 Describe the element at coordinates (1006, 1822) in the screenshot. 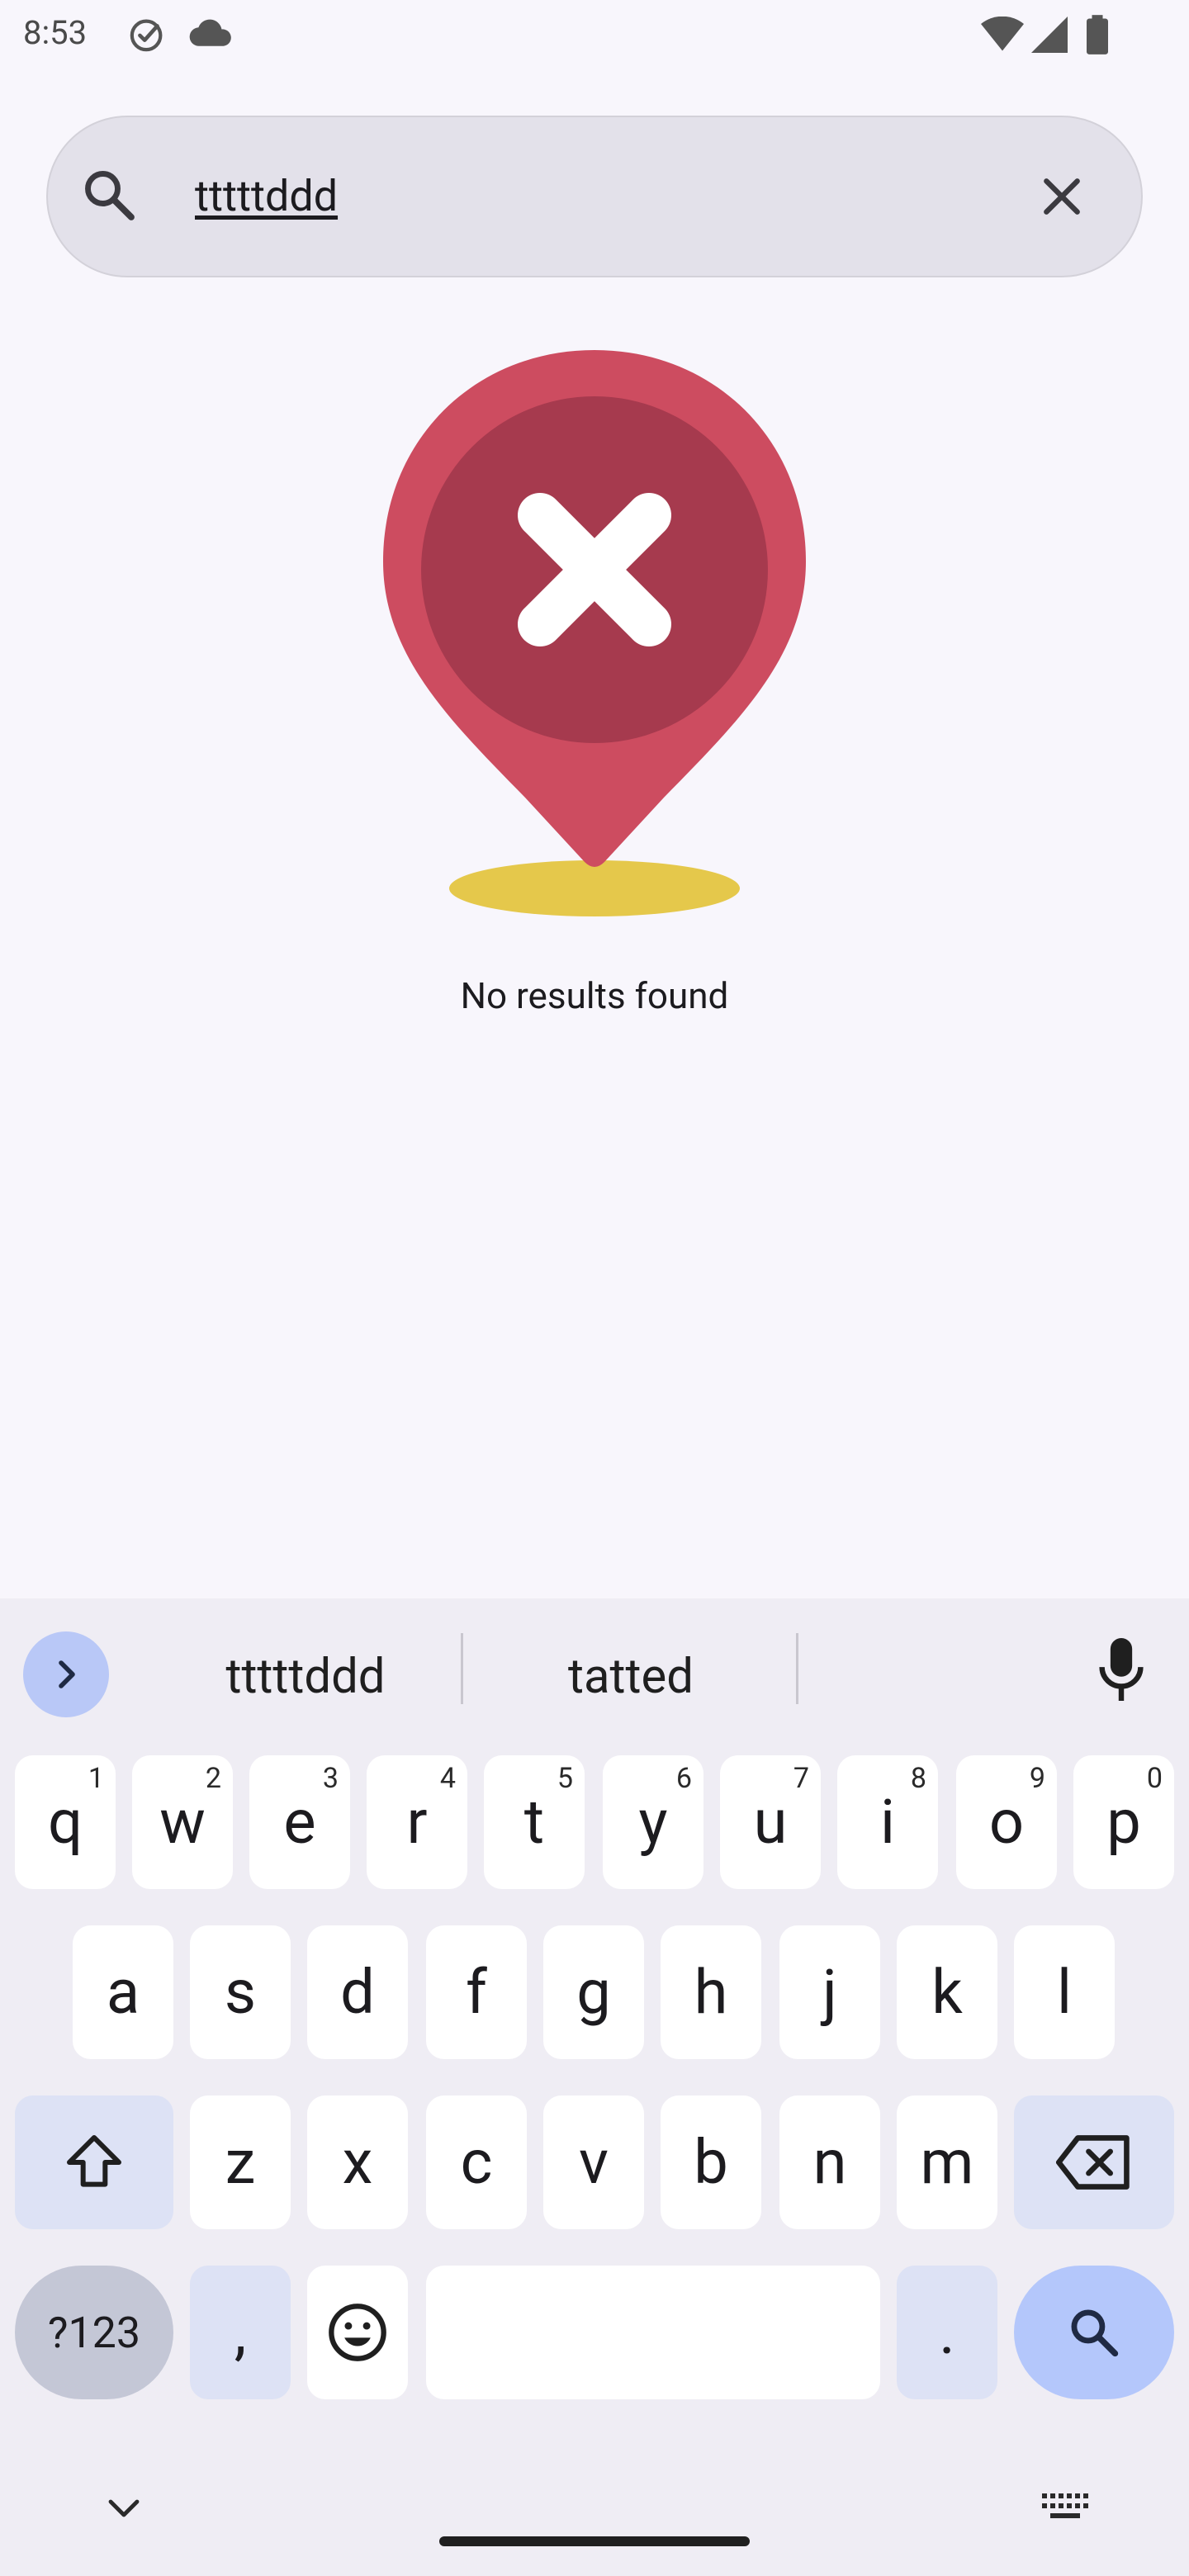

I see `key-o: o9` at that location.